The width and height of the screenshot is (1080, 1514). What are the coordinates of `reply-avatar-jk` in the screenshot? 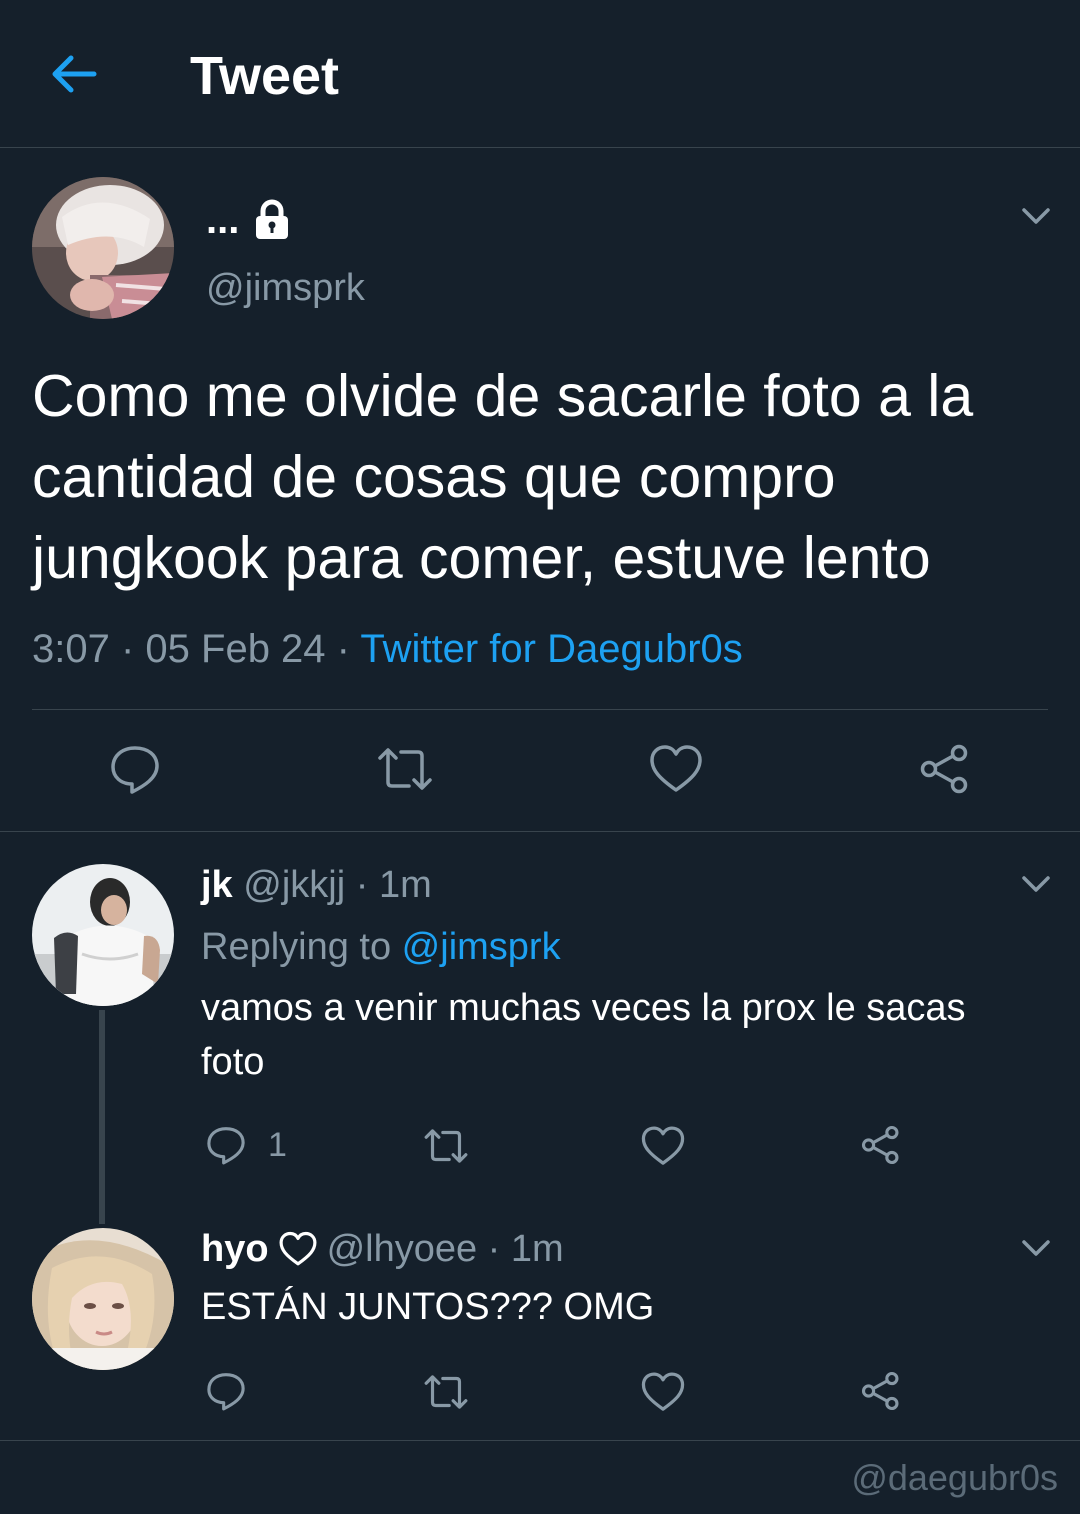 It's located at (103, 935).